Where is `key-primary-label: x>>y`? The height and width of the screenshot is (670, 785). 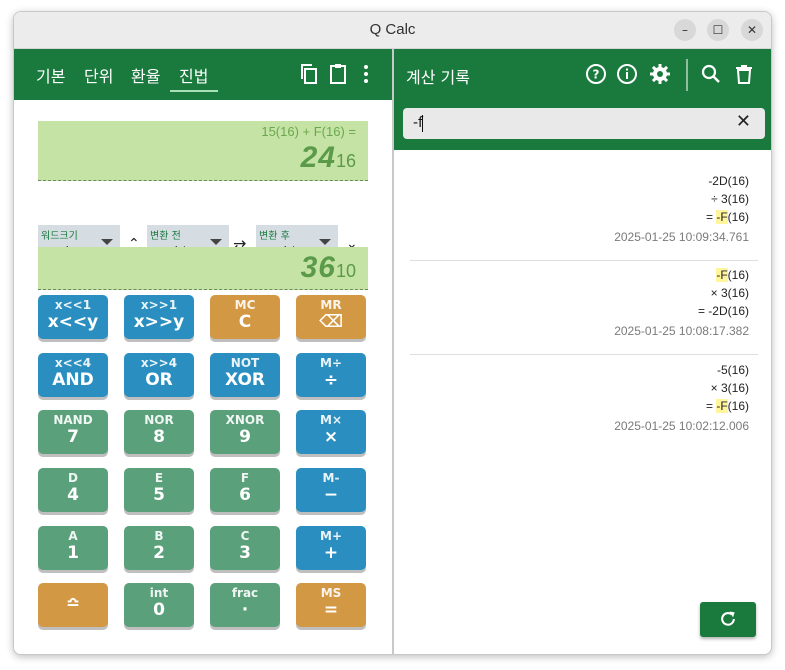
key-primary-label: x>>y is located at coordinates (159, 322).